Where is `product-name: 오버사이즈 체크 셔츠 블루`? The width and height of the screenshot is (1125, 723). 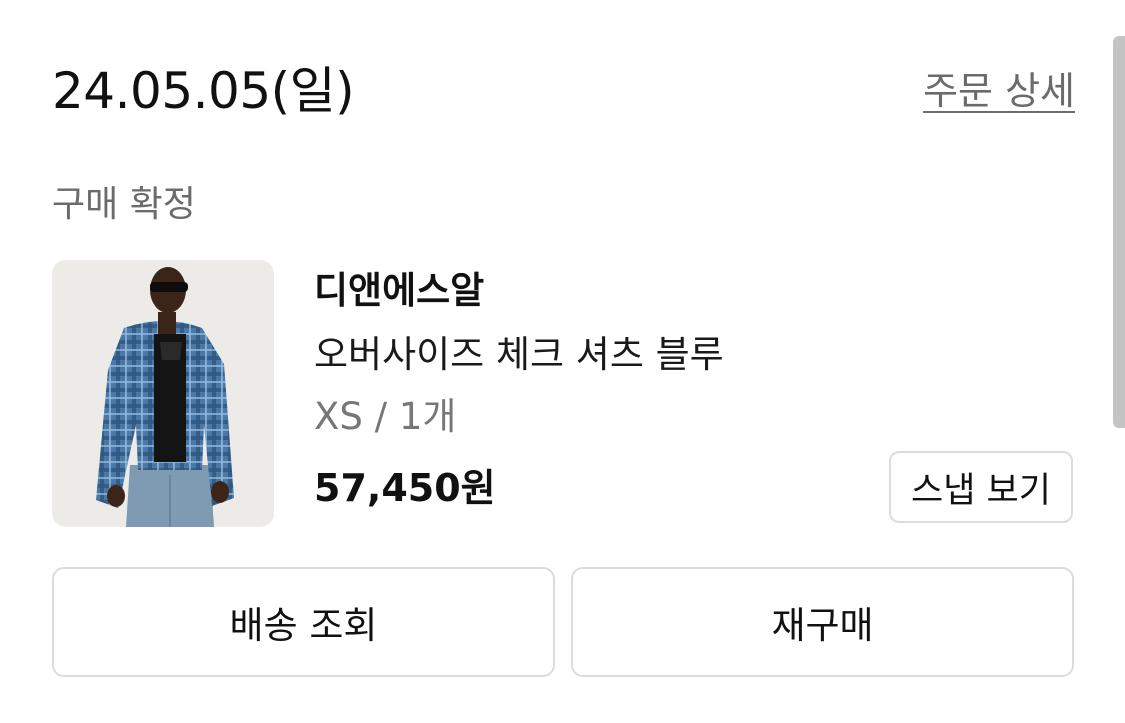 product-name: 오버사이즈 체크 셔츠 블루 is located at coordinates (519, 355).